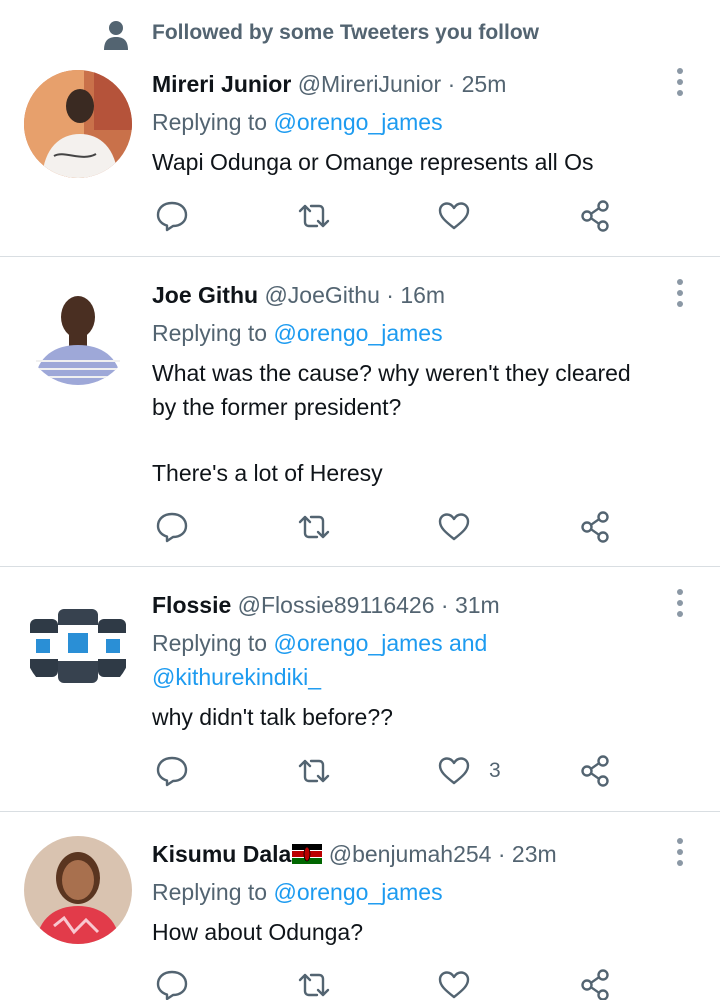 The width and height of the screenshot is (720, 1000). Describe the element at coordinates (422, 295) in the screenshot. I see `timestamp: 16m` at that location.